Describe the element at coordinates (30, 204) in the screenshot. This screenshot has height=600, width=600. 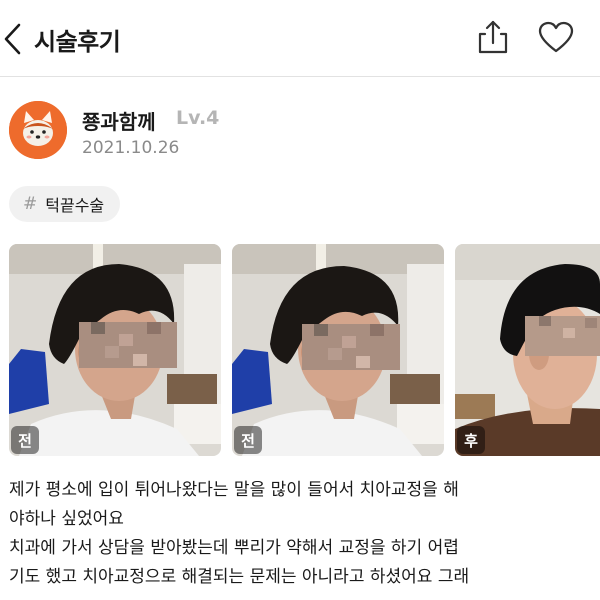
I see `hashtag-icon: #` at that location.